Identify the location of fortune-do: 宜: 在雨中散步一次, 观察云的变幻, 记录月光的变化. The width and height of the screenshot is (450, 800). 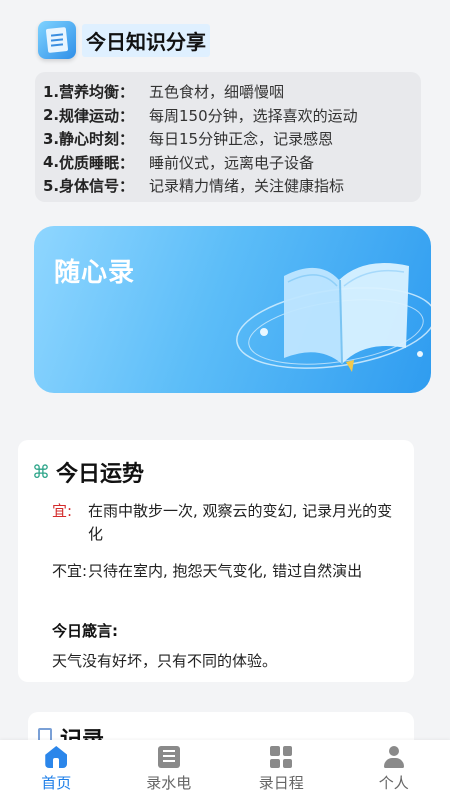
(225, 523).